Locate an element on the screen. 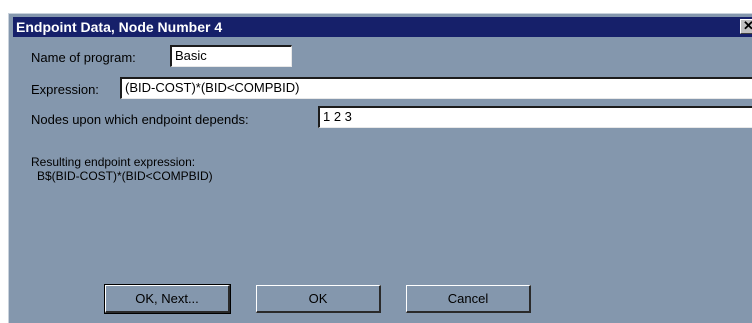  window-title: Endpoint Data, Node Number 4 is located at coordinates (119, 27).